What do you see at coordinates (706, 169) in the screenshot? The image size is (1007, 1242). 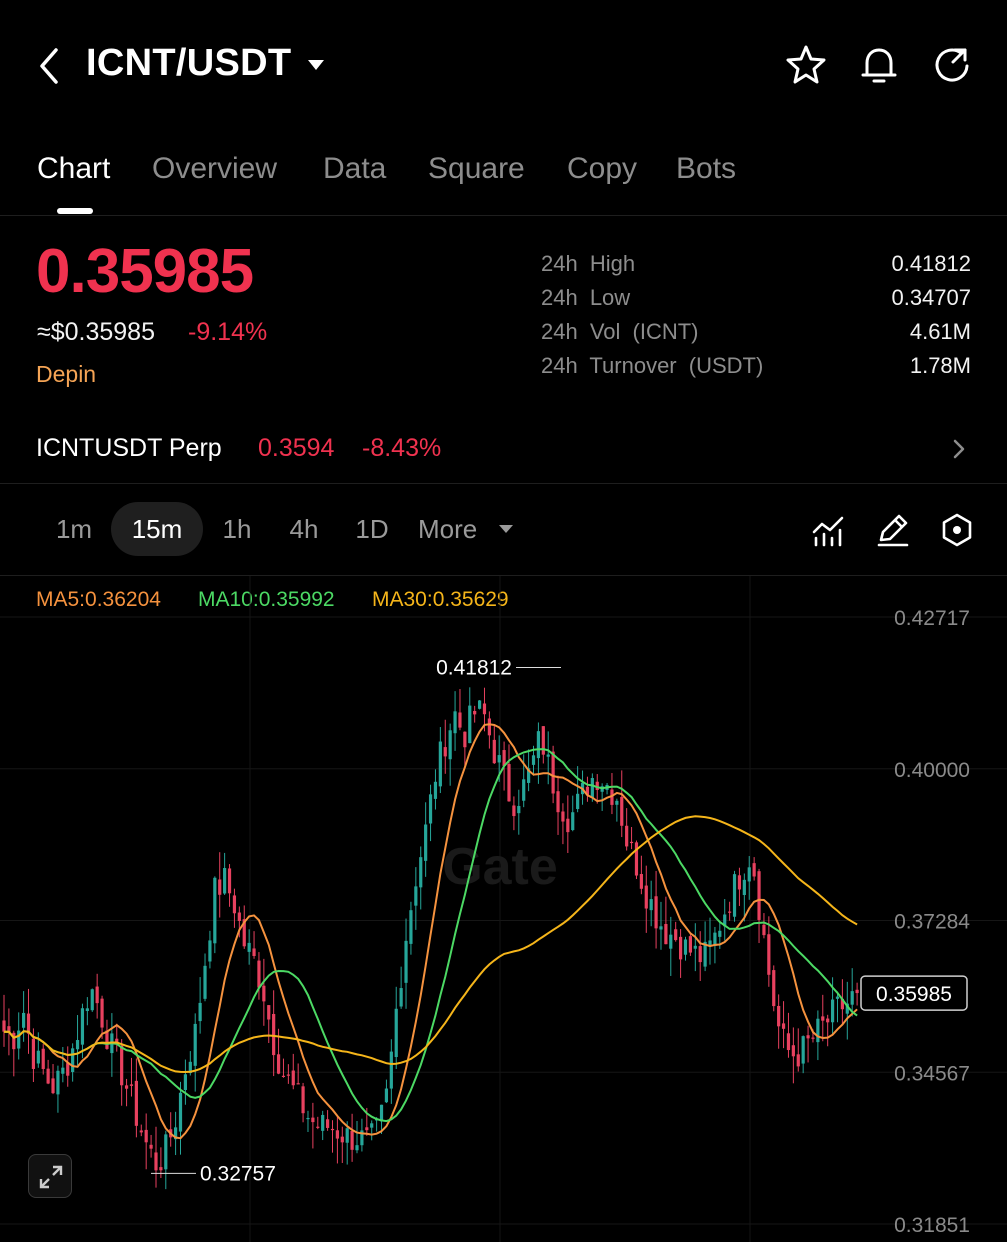 I see `tab-bots: Bots` at bounding box center [706, 169].